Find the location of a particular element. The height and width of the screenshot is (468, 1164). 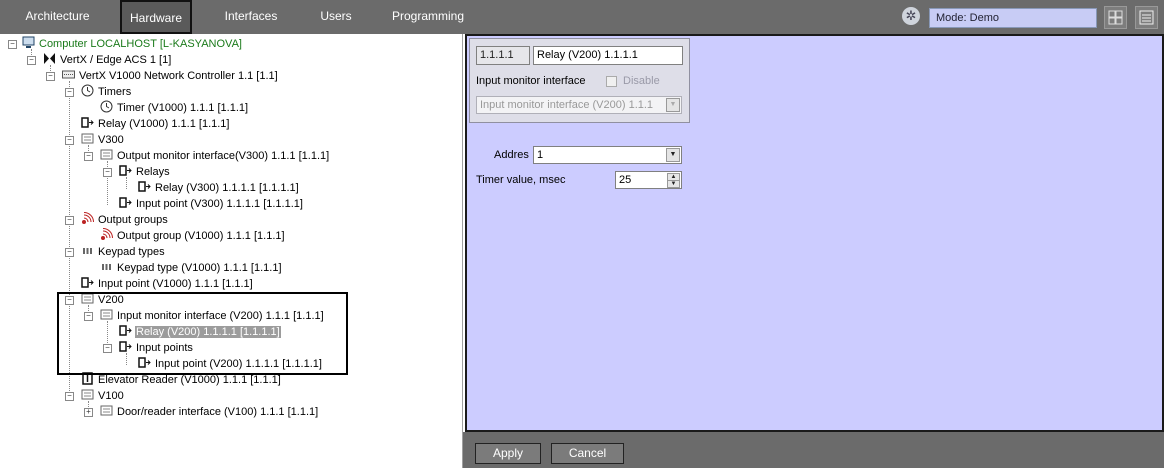

timer-value-stepper: 25 ▲ ▼ is located at coordinates (648, 180).